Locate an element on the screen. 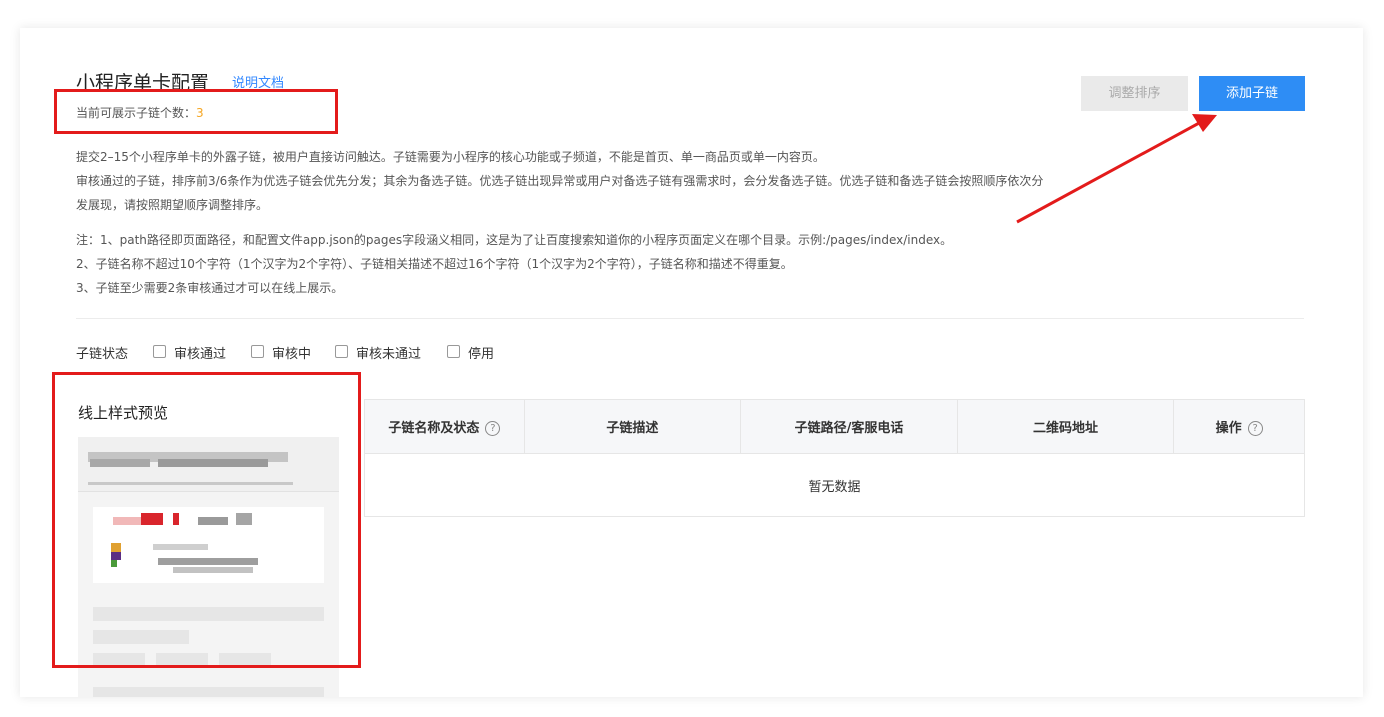 Image resolution: width=1384 pixels, height=717 pixels. annotation-arrow is located at coordinates (1116, 169).